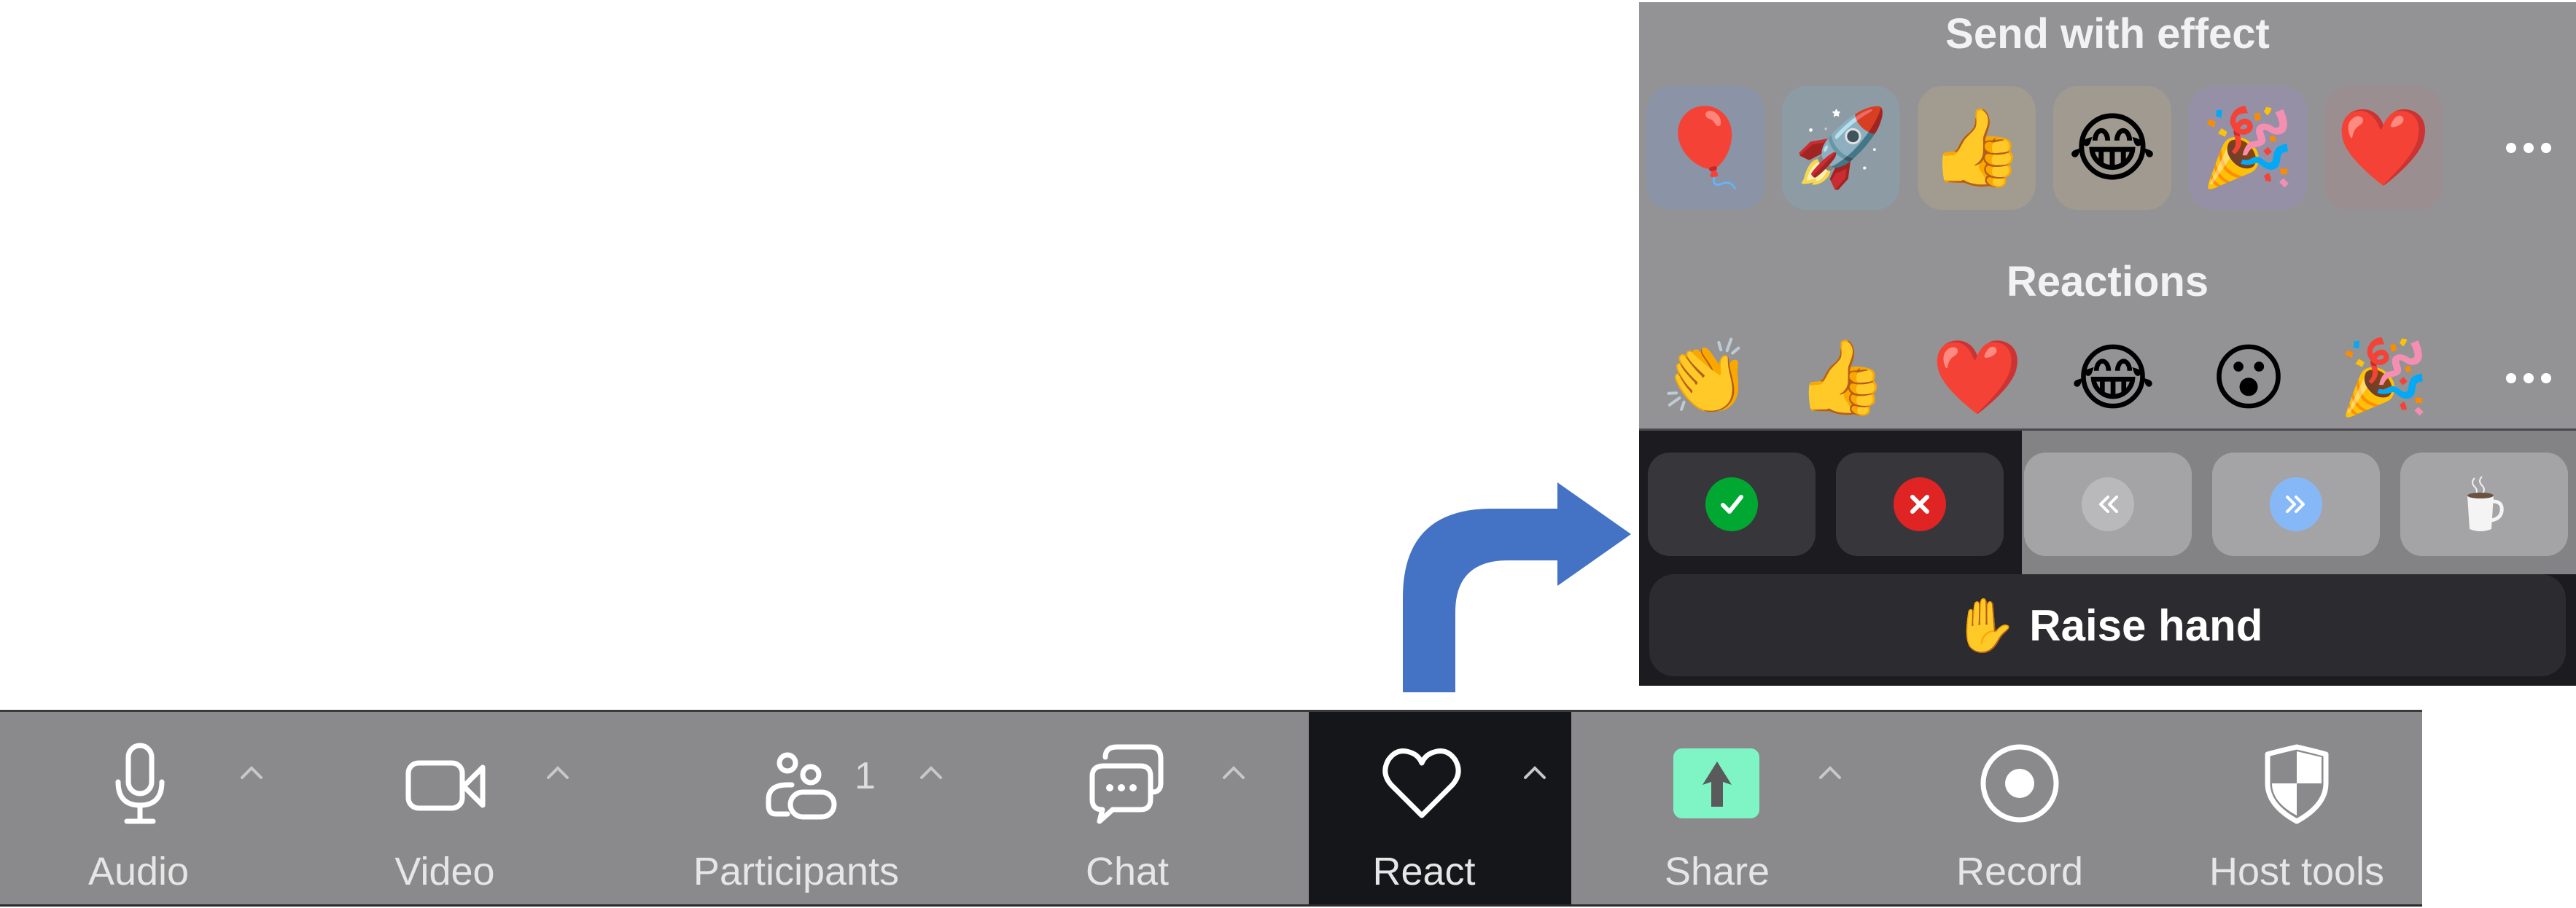  I want to click on chat-label: Chat, so click(1127, 871).